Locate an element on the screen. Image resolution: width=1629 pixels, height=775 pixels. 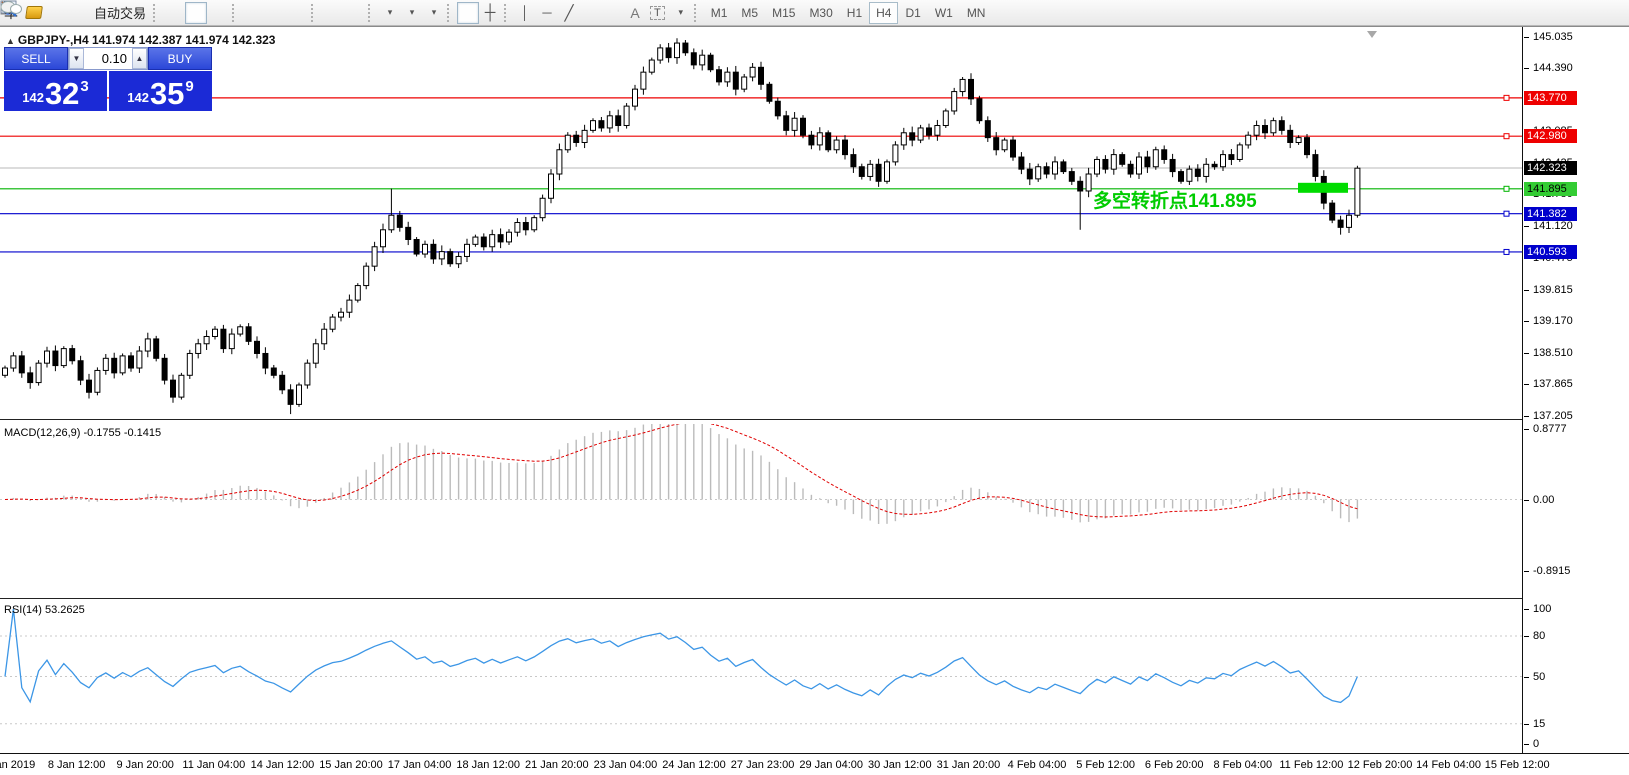
timeframe-MN: MN is located at coordinates (976, 13).